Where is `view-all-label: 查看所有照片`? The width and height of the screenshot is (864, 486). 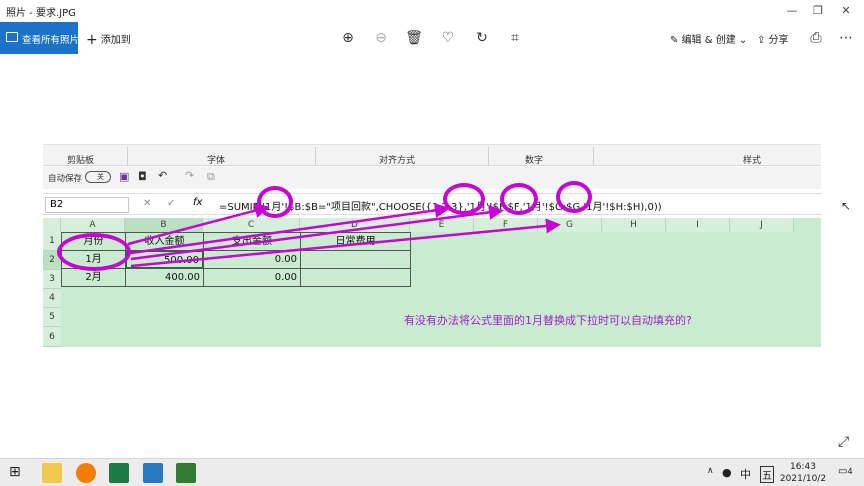 view-all-label: 查看所有照片 is located at coordinates (51, 40).